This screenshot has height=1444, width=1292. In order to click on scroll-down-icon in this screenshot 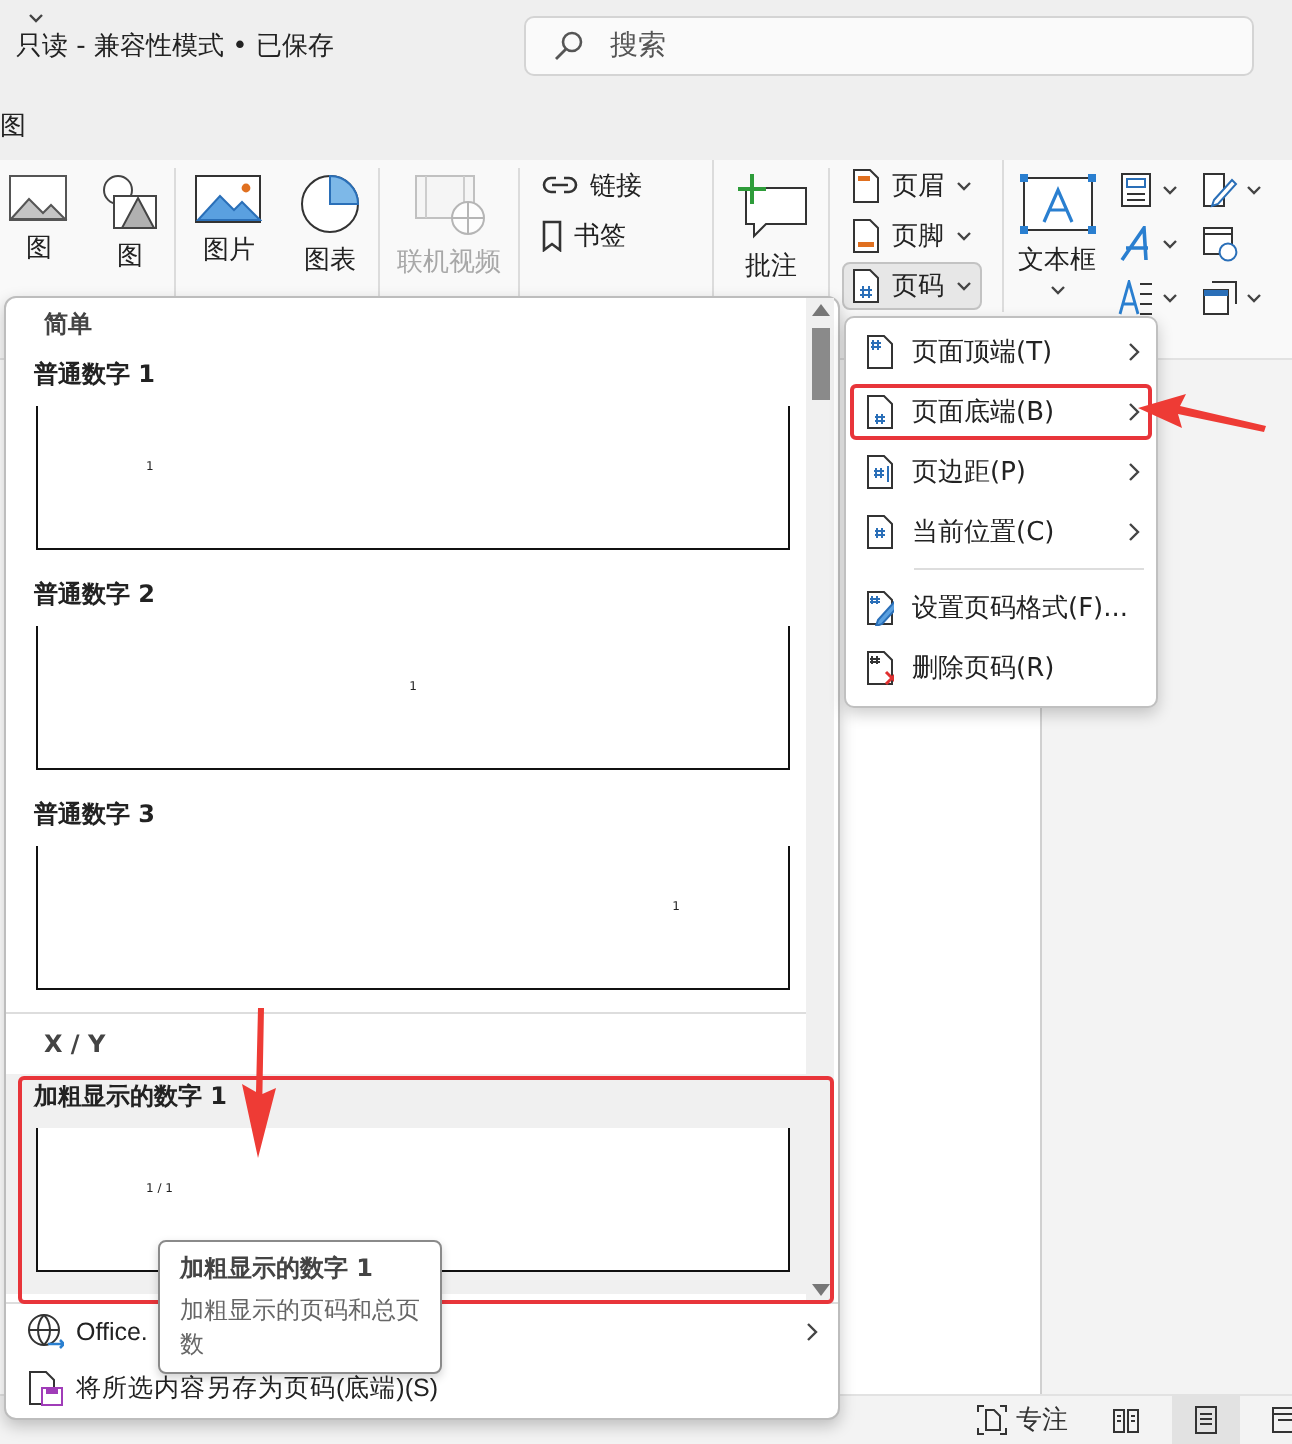, I will do `click(820, 1290)`.